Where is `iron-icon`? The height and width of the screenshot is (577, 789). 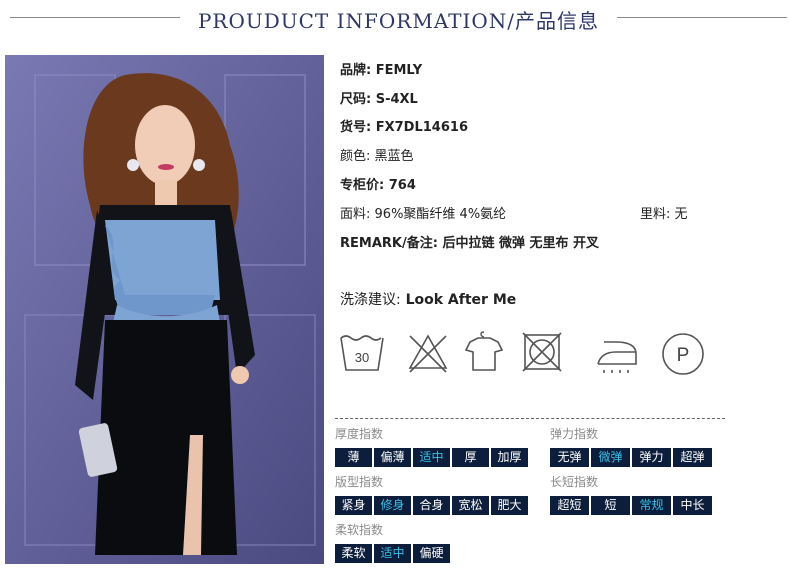 iron-icon is located at coordinates (617, 357).